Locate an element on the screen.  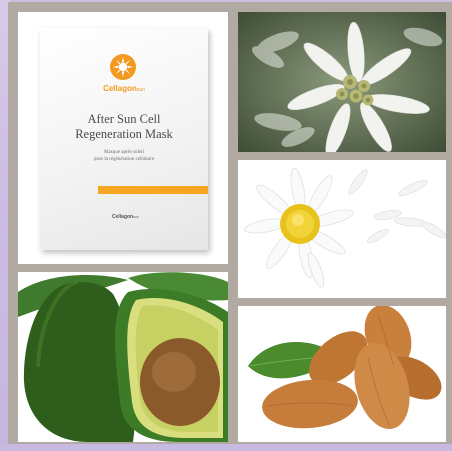
tile-almonds is located at coordinates (342, 374).